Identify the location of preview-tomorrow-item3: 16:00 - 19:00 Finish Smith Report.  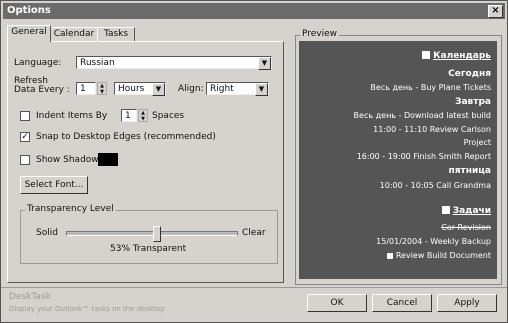
(423, 156).